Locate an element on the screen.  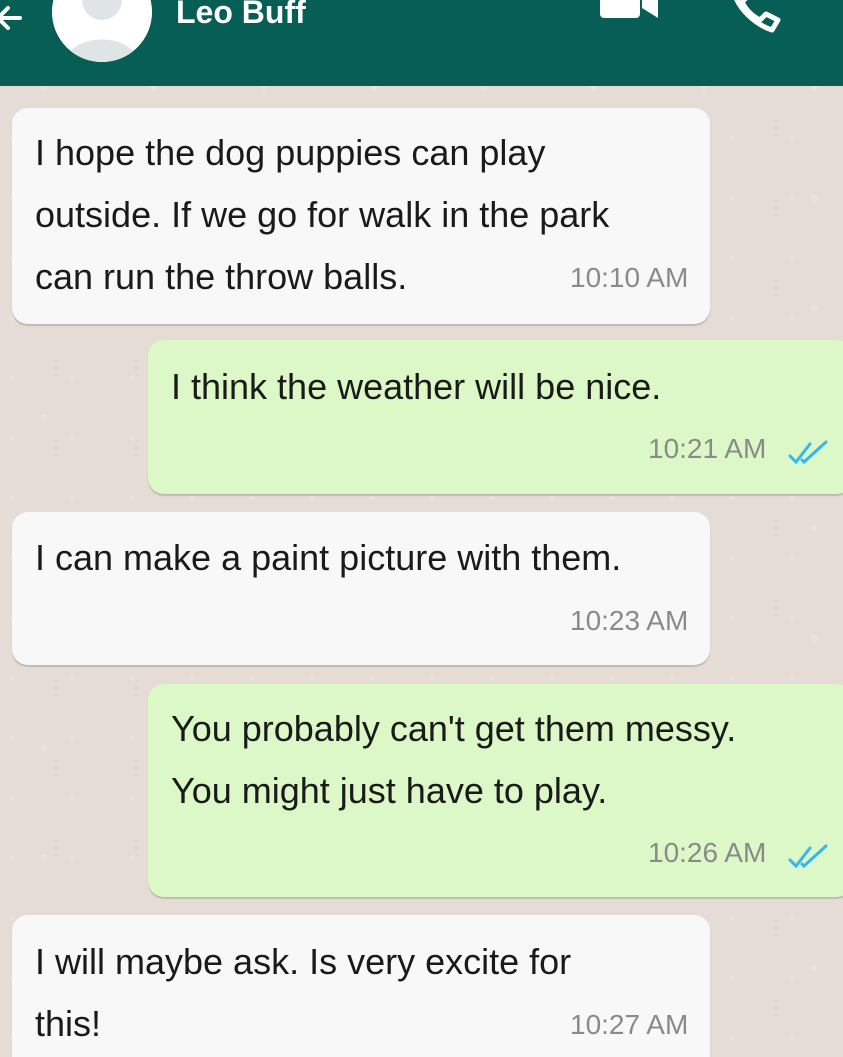
message-timestamp: 10:26 AM is located at coordinates (707, 852).